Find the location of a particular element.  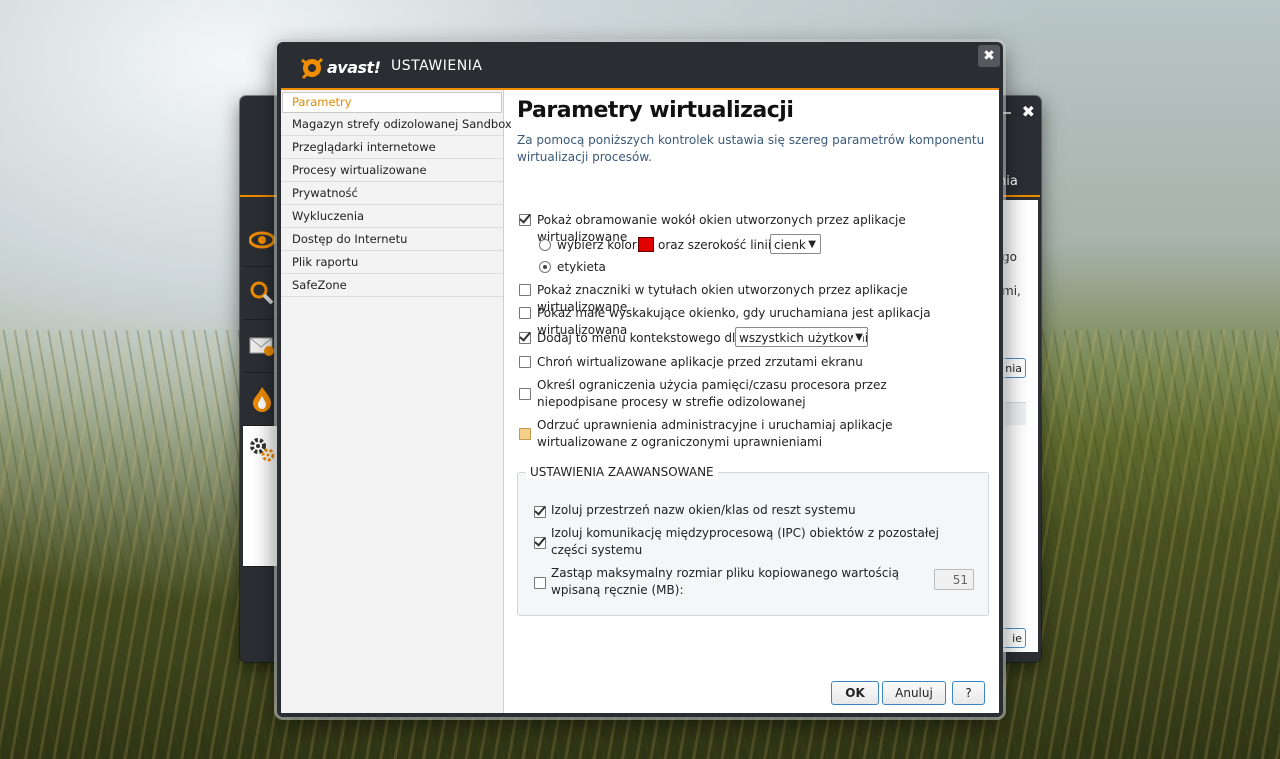

sidebar-item-browsers: Przeglądarki internetowe is located at coordinates (392, 147).